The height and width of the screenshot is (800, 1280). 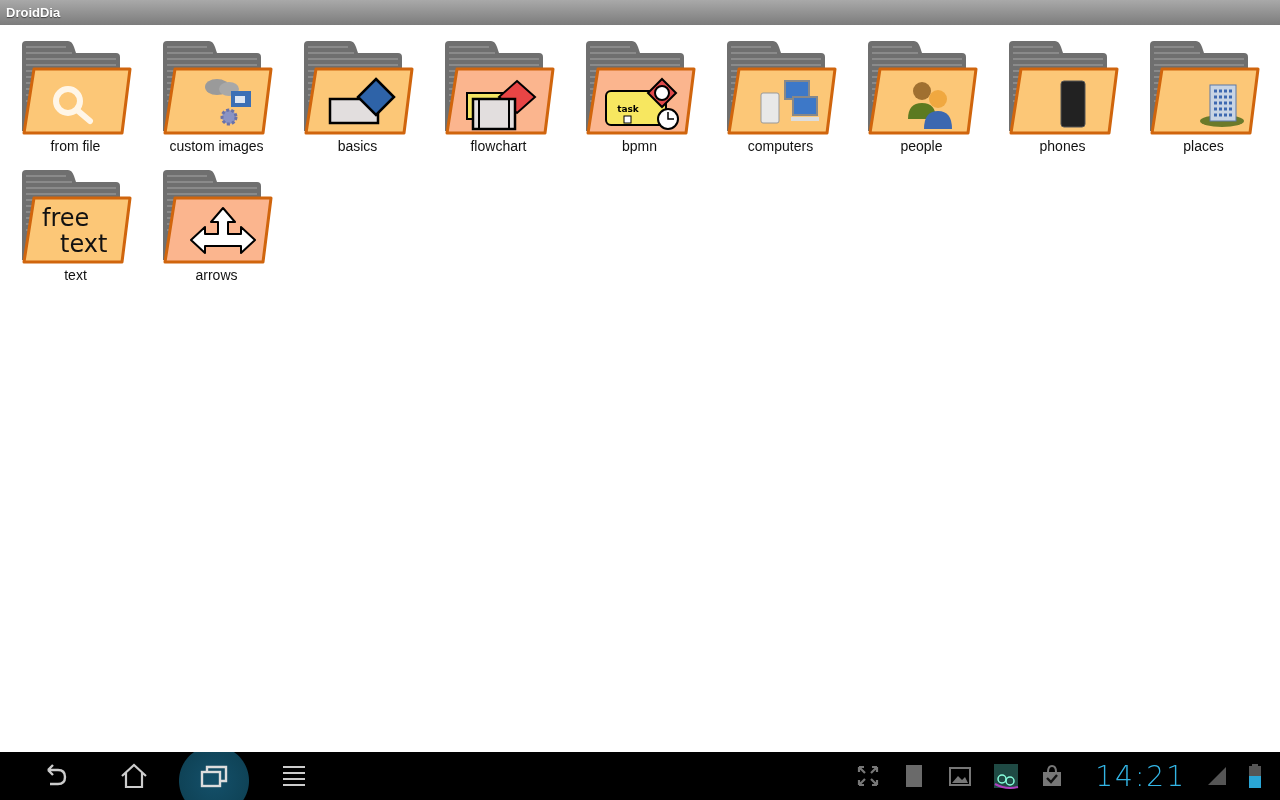 I want to click on folder-label: text, so click(x=75, y=275).